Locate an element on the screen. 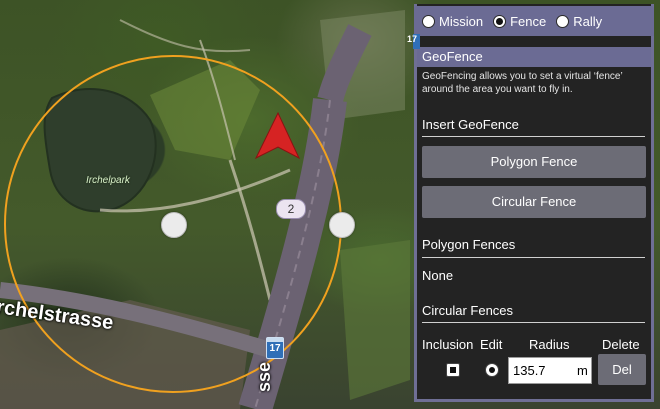 This screenshot has width=660, height=409. col-radius: Radius is located at coordinates (549, 344).